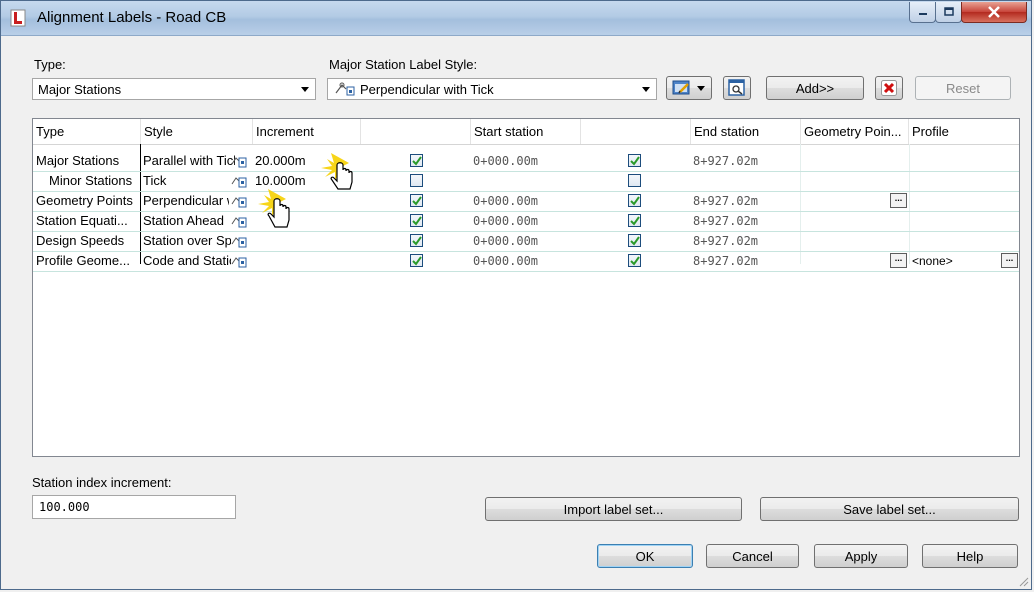 Image resolution: width=1034 pixels, height=592 pixels. I want to click on column-header-end-check, so click(636, 131).